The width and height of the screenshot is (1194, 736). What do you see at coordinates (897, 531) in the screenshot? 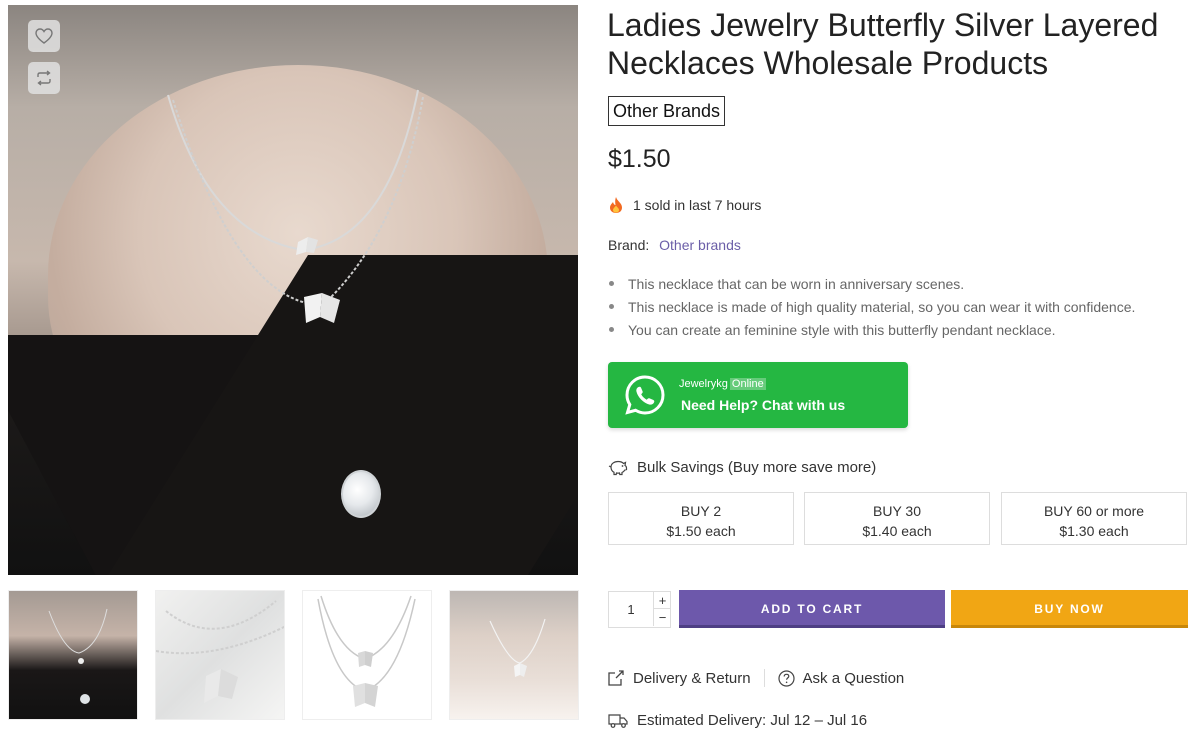
I see `bulk-tier-price: $1.40 each` at bounding box center [897, 531].